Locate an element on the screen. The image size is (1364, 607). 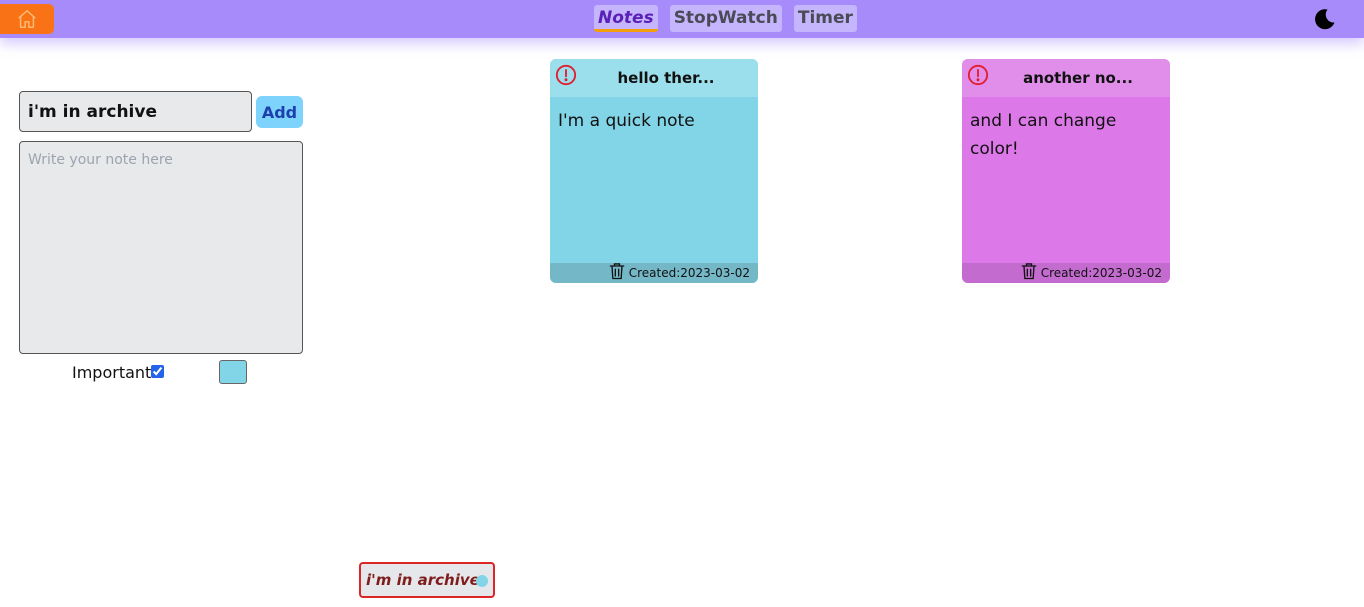
note-body-textarea is located at coordinates (161, 247).